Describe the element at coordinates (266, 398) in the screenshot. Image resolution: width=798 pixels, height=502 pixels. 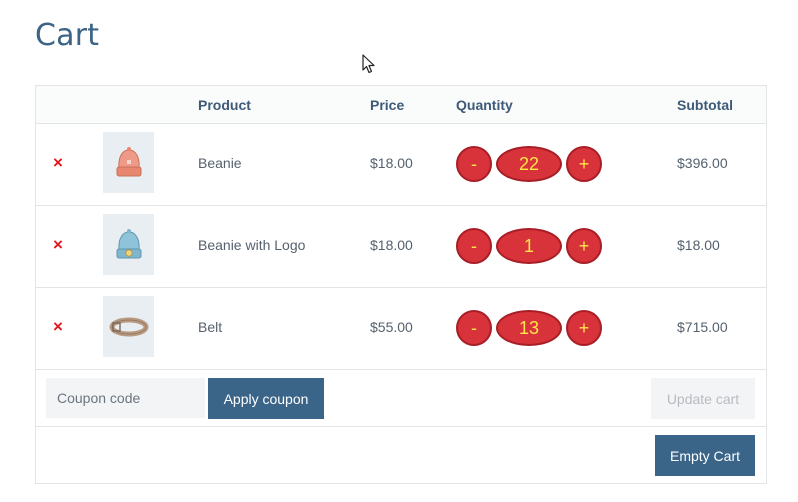
I see `apply-coupon-button: Apply coupon` at that location.